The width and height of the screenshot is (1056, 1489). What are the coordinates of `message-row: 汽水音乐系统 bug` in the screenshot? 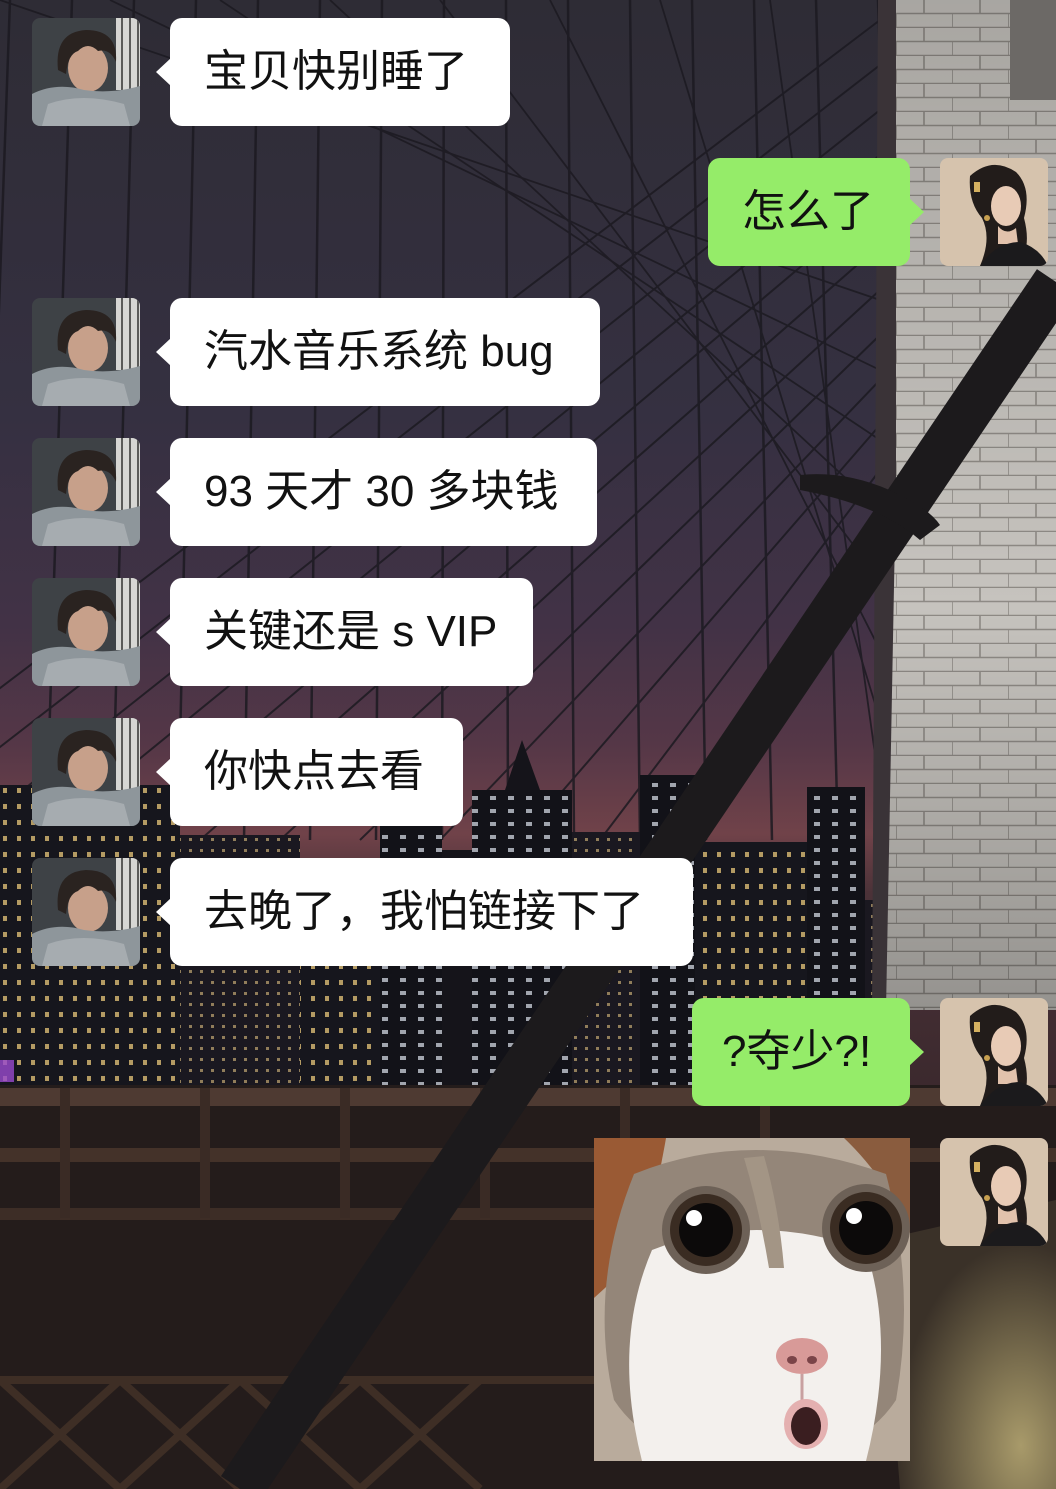 It's located at (528, 352).